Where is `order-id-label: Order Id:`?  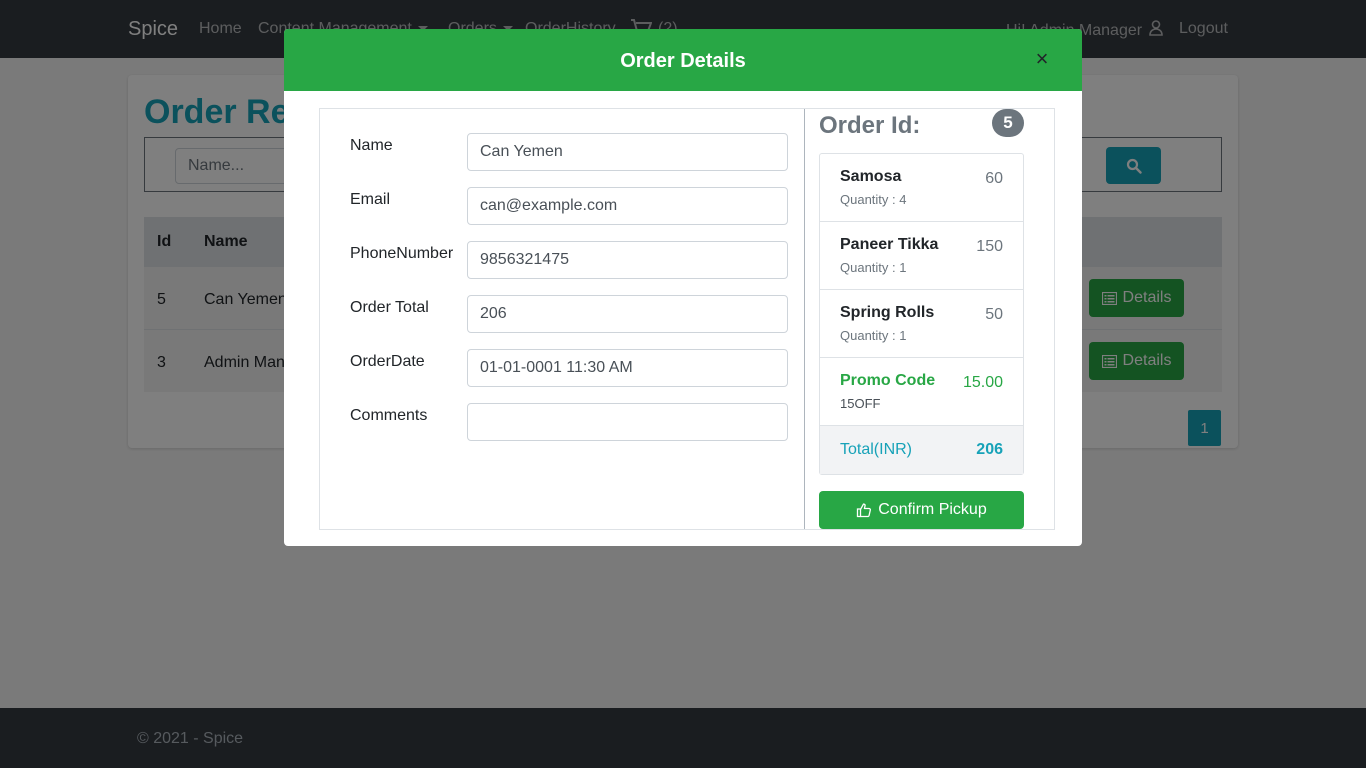
order-id-label: Order Id: is located at coordinates (870, 125).